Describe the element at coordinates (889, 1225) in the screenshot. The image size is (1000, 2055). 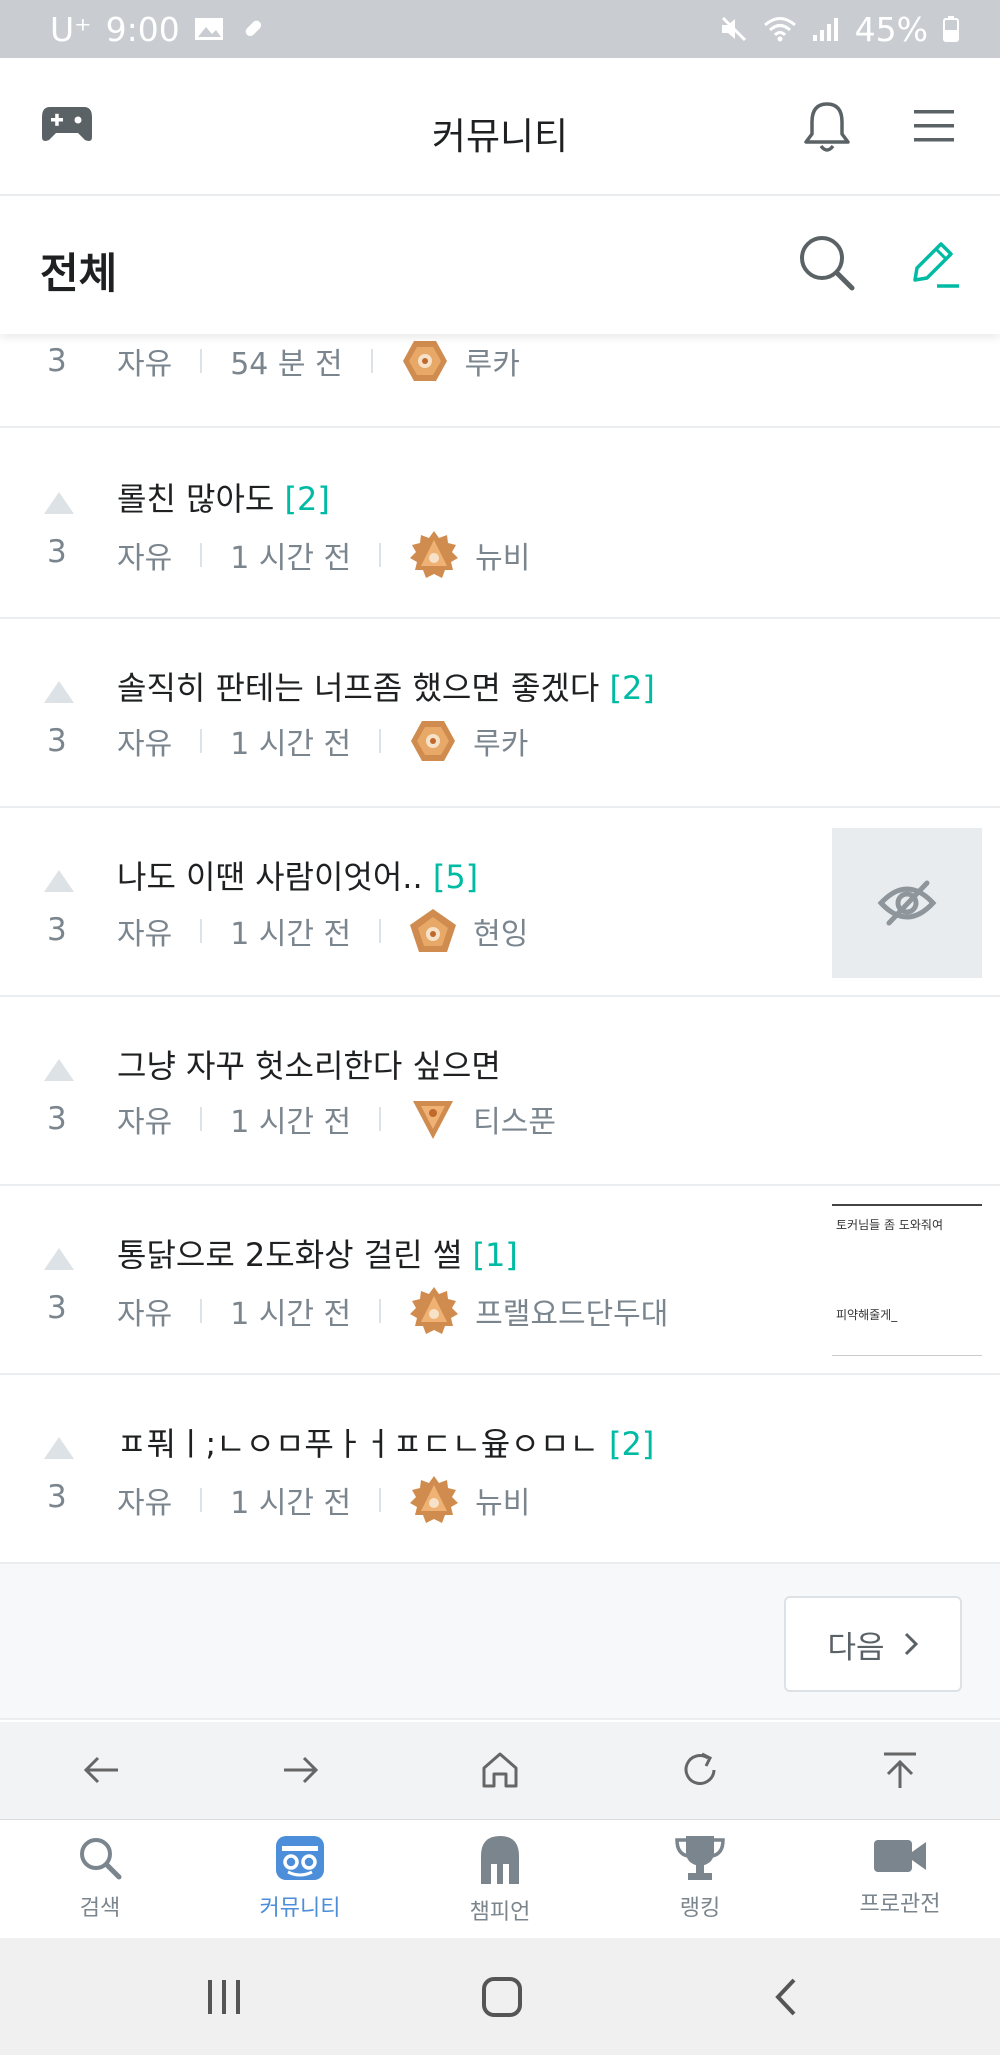
I see `thumbnail-caption: 토커님들 좀 도와줘여` at that location.